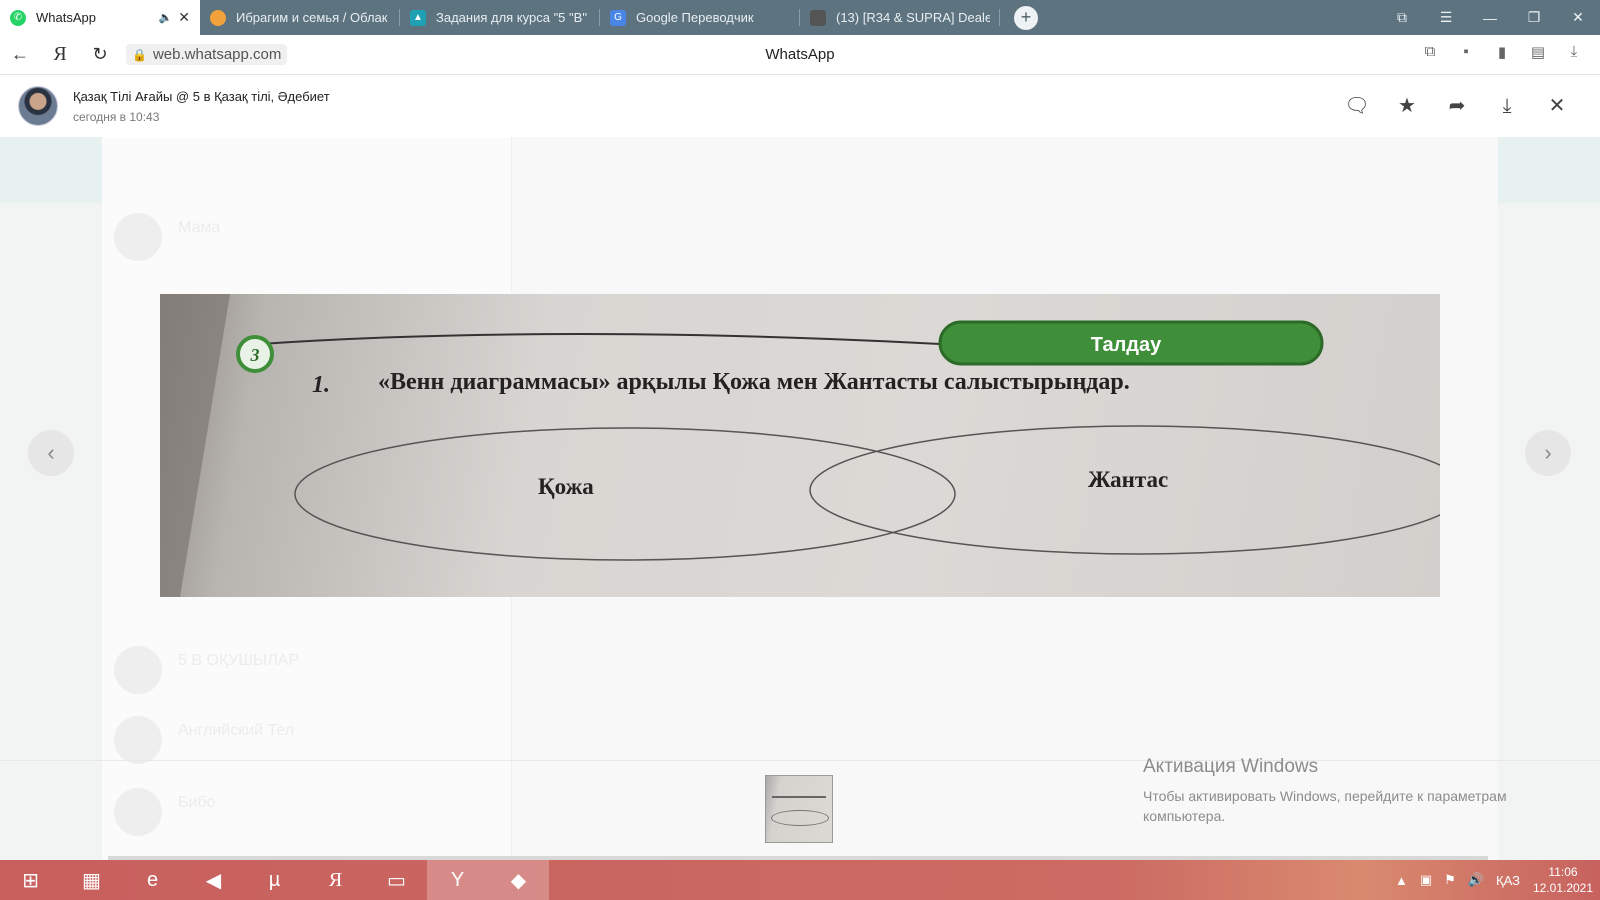  Describe the element at coordinates (1578, 17) in the screenshot. I see `close-window-button: ✕` at that location.